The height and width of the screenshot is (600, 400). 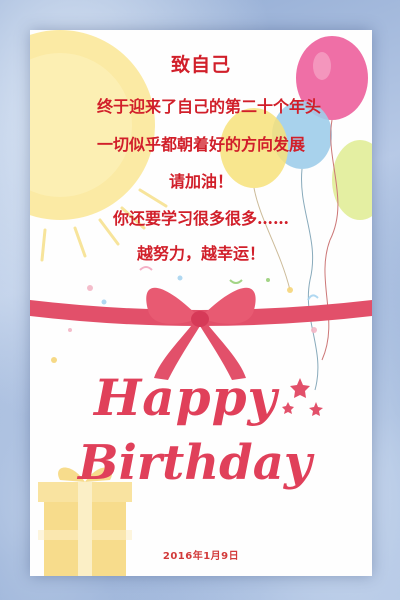 What do you see at coordinates (200, 253) in the screenshot?
I see `message-line-5: 越努力，越幸运！` at bounding box center [200, 253].